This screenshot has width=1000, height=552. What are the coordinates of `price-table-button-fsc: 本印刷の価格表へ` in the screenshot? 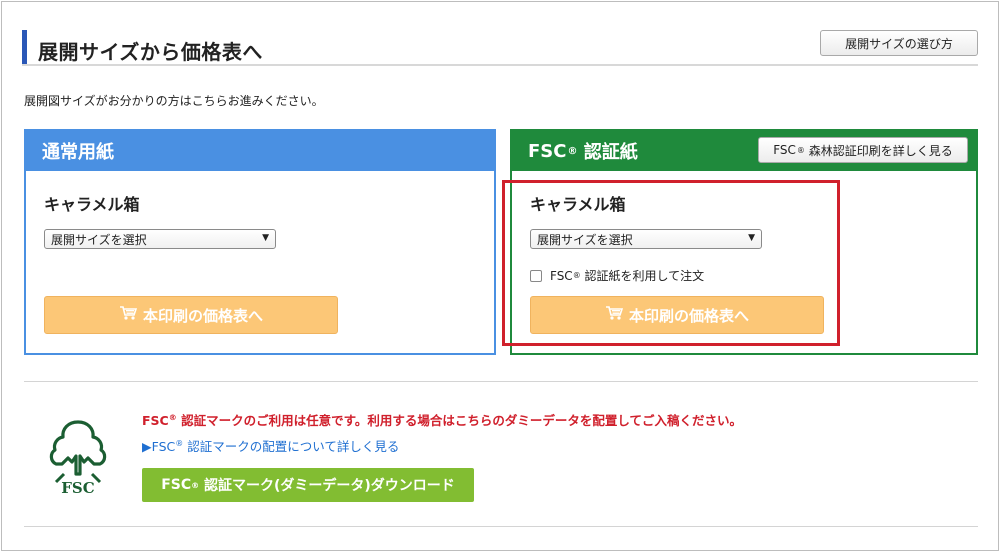 It's located at (677, 315).